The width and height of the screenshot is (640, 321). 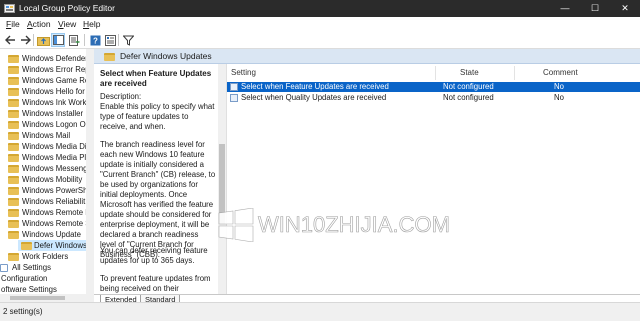 I want to click on menu-help: Help, so click(x=91, y=24).